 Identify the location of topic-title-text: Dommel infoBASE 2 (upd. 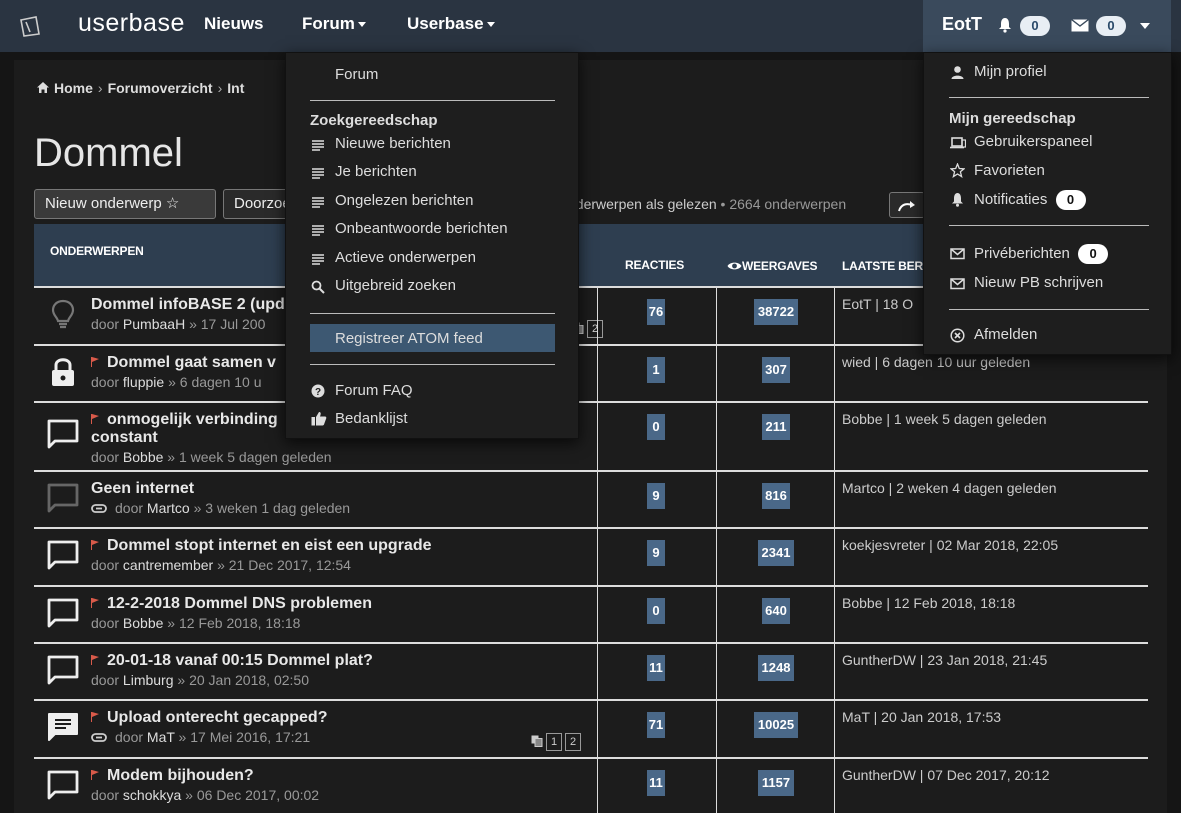
(188, 304).